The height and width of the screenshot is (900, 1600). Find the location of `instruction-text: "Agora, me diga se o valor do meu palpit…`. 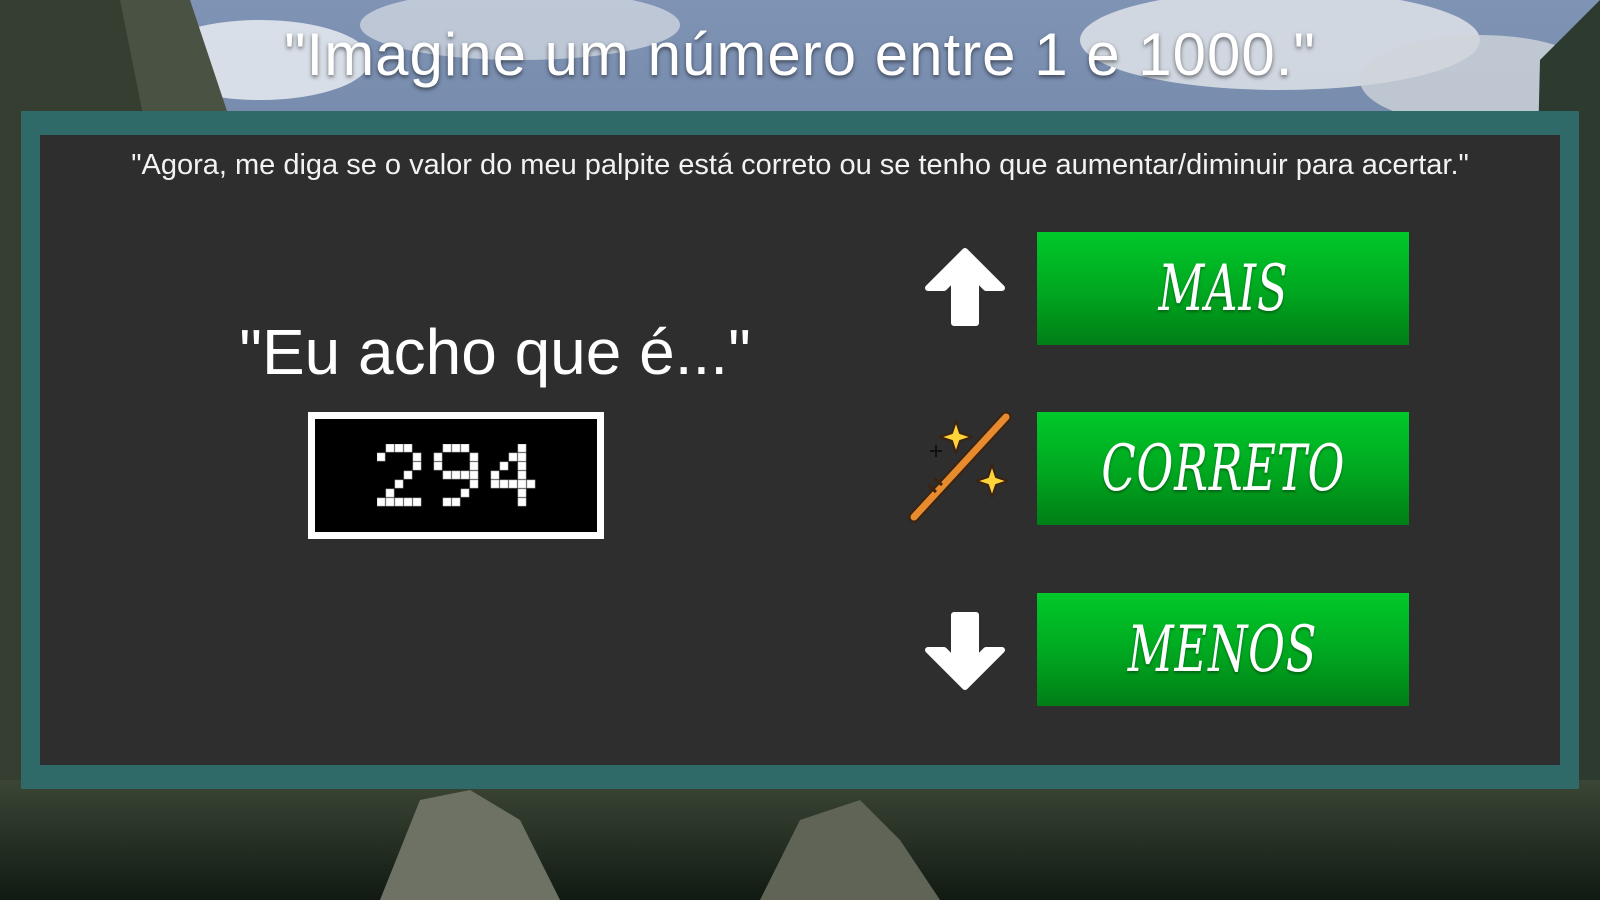

instruction-text: "Agora, me diga se o valor do meu palpit… is located at coordinates (800, 165).